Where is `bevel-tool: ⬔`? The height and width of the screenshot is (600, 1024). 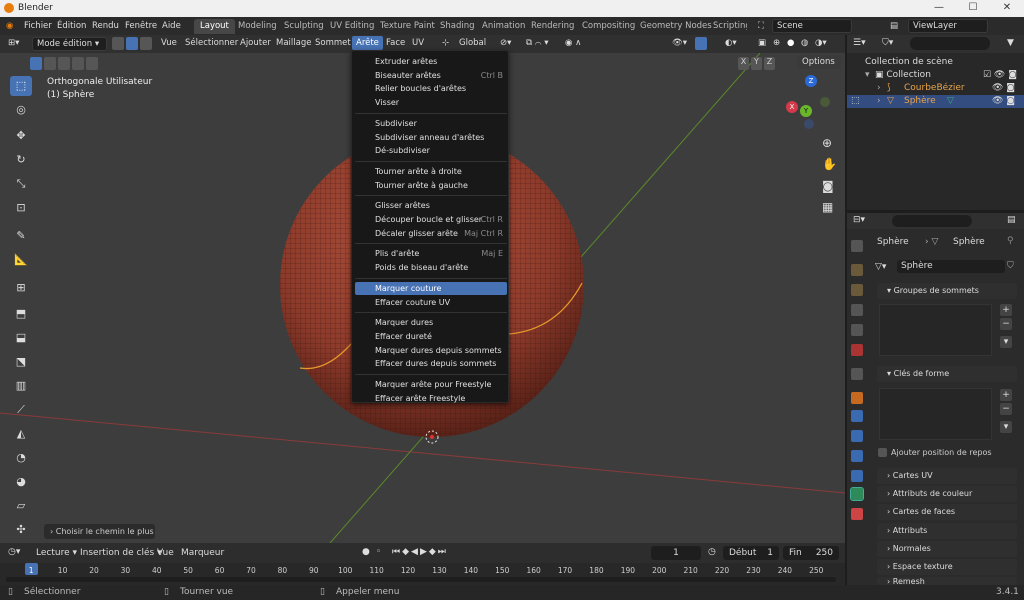 bevel-tool: ⬔ is located at coordinates (21, 362).